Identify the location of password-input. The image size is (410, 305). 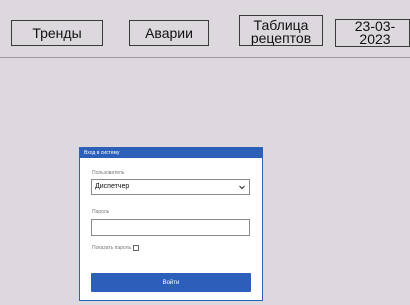
(170, 227).